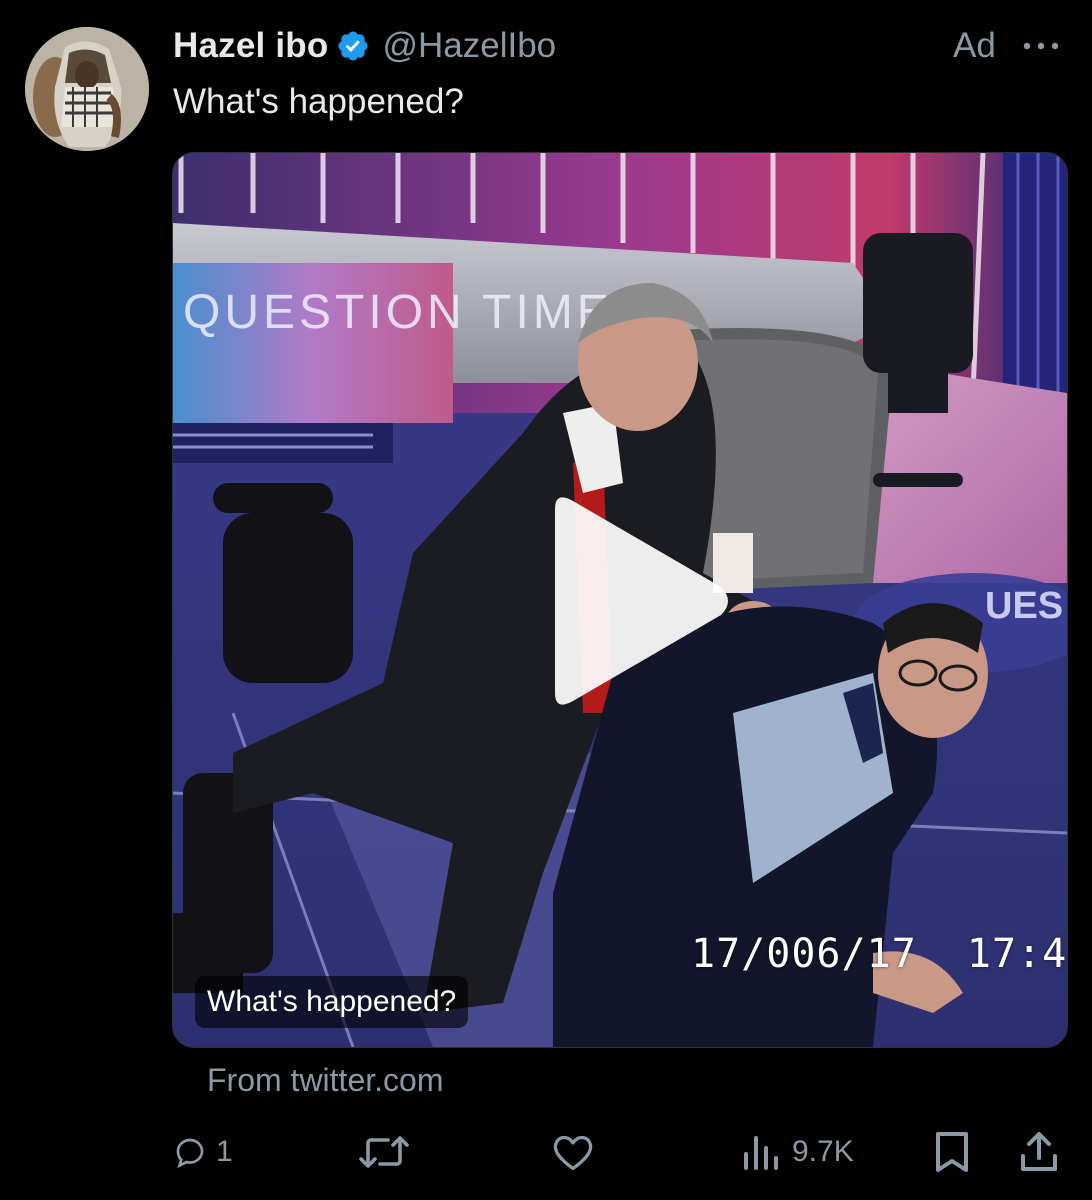 The height and width of the screenshot is (1200, 1092). What do you see at coordinates (823, 1151) in the screenshot?
I see `views-count: 9.7K` at bounding box center [823, 1151].